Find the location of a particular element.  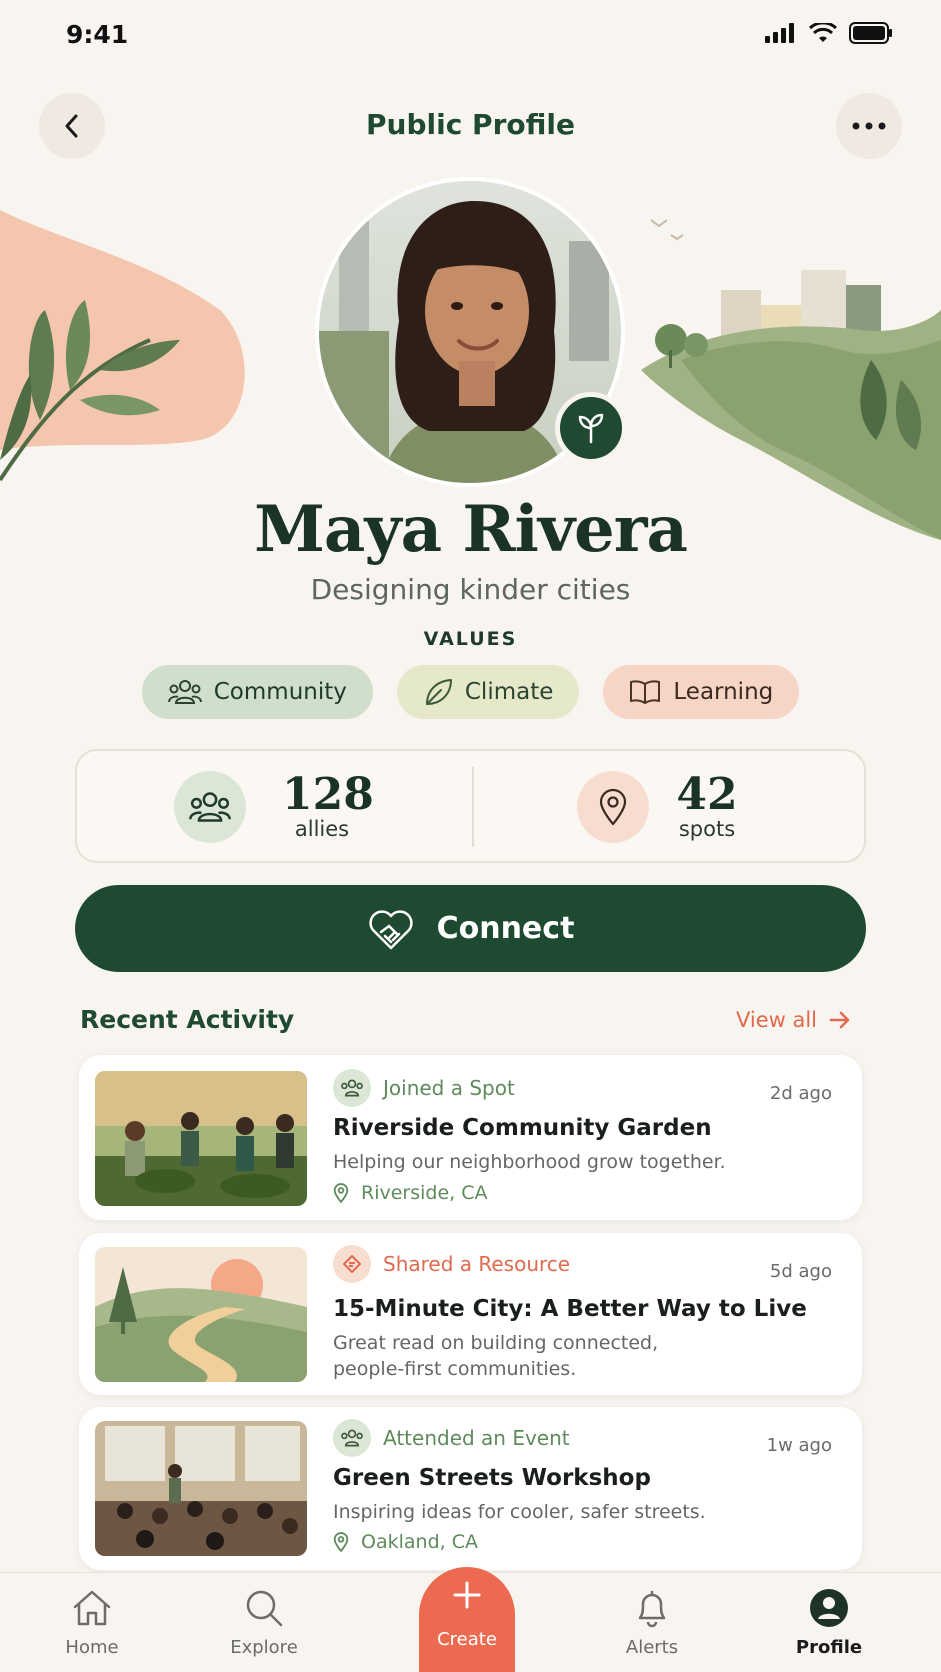

activity-time: 2d ago is located at coordinates (800, 1093).